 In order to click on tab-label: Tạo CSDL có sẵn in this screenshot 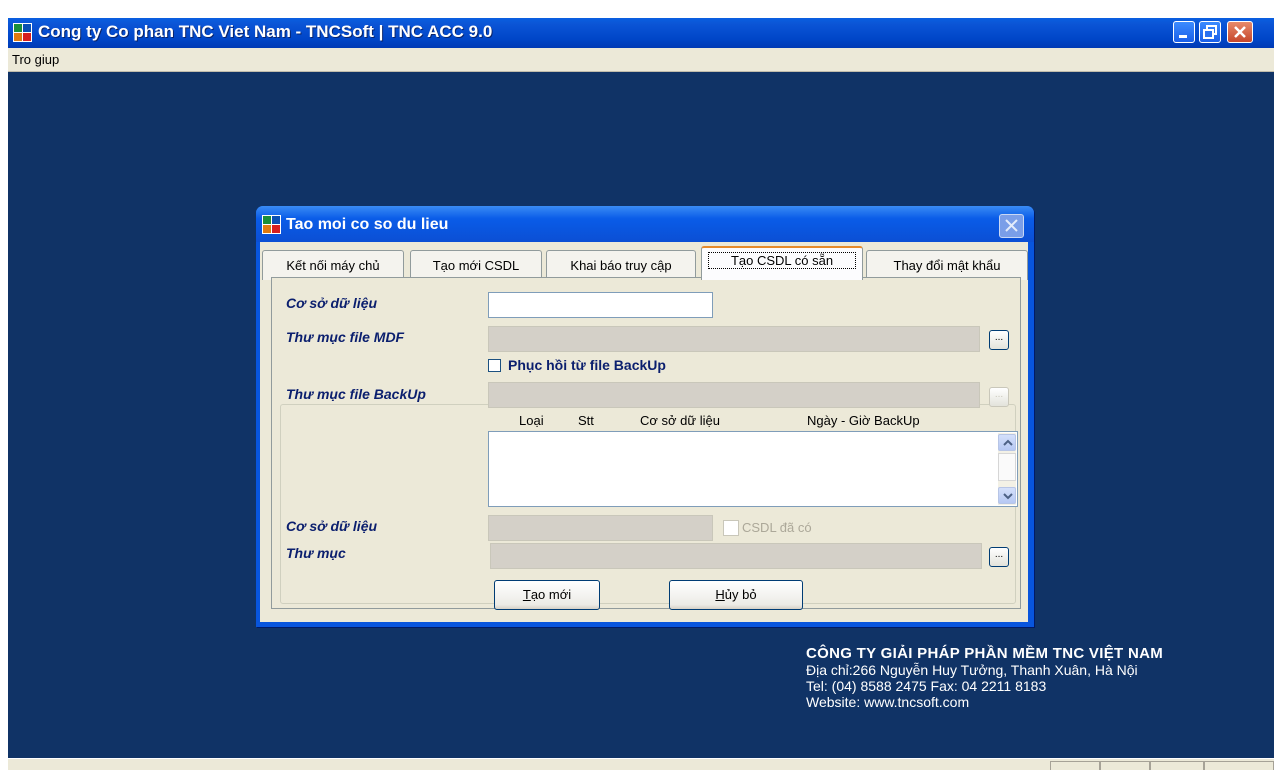, I will do `click(782, 260)`.